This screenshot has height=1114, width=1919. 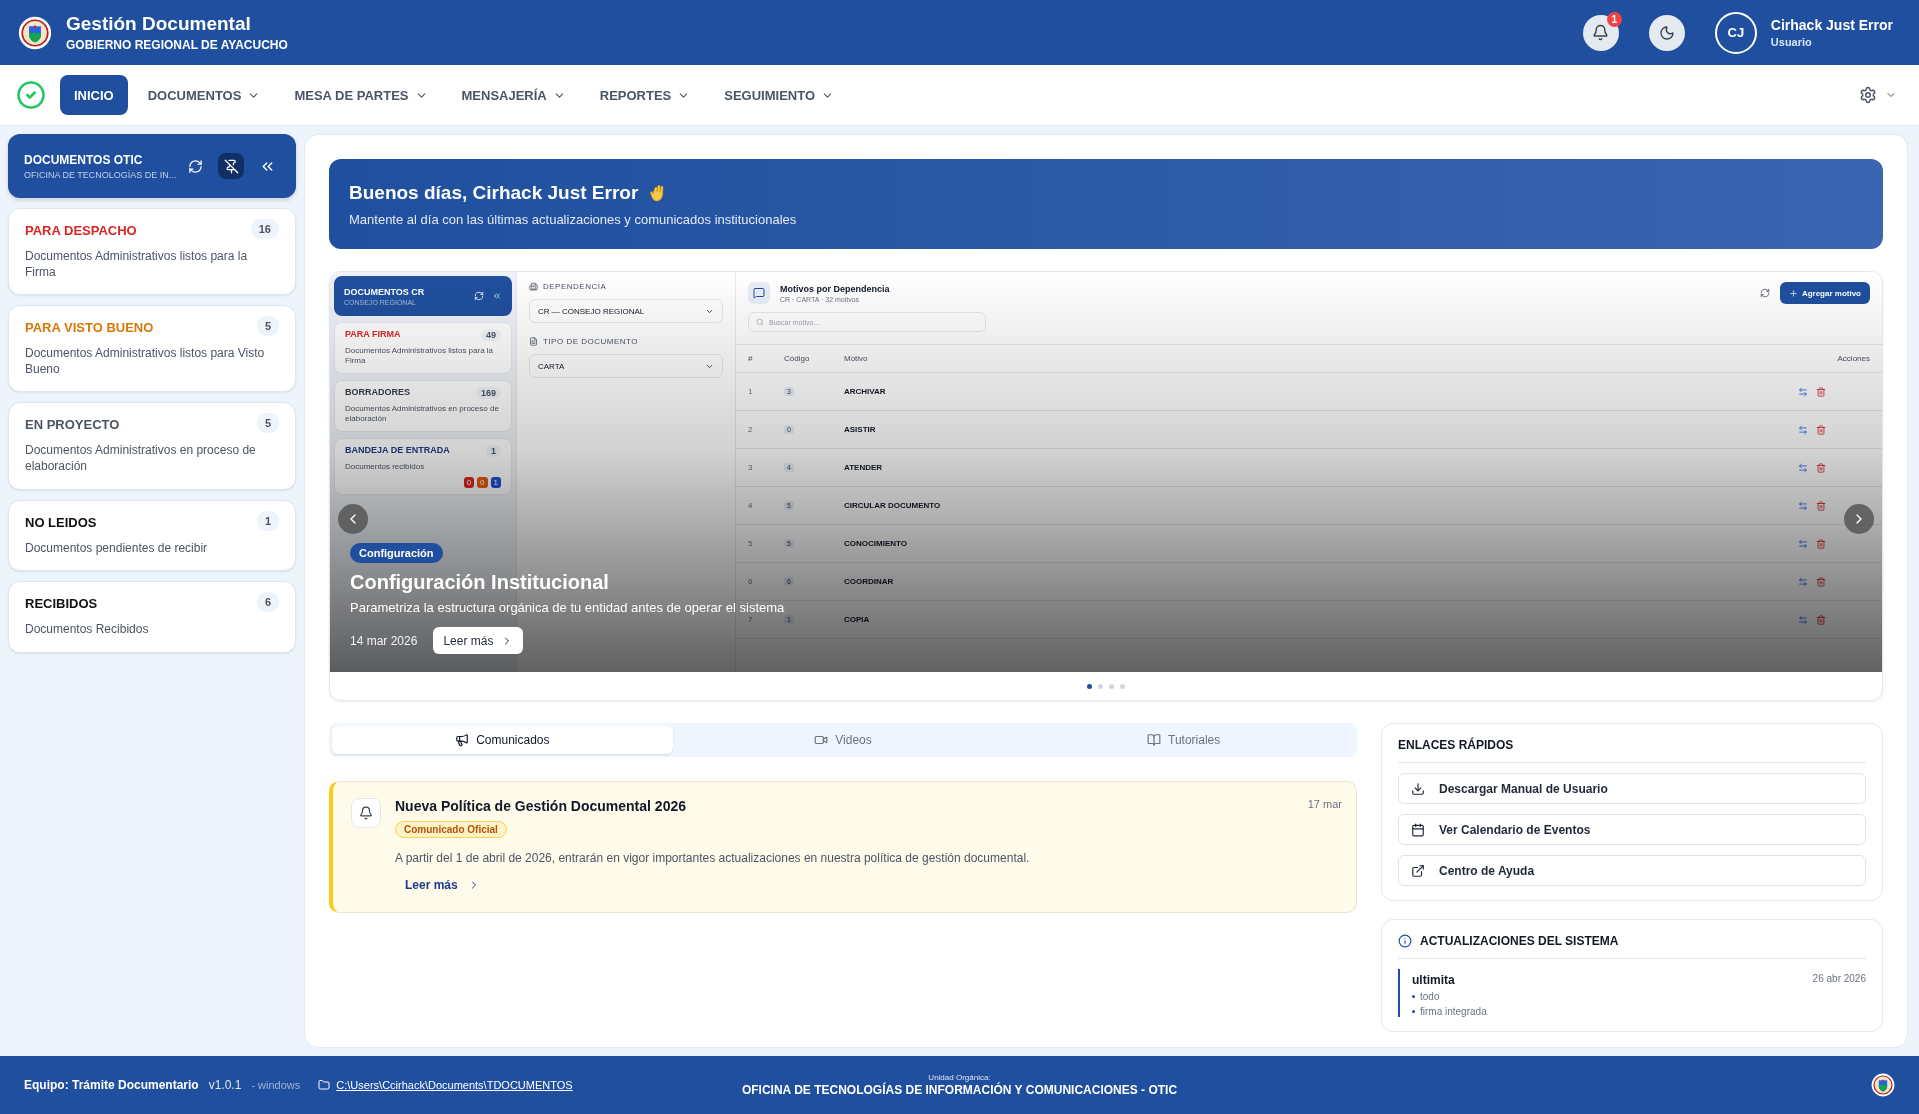 What do you see at coordinates (1453, 1011) in the screenshot?
I see `update-item: firma integrada` at bounding box center [1453, 1011].